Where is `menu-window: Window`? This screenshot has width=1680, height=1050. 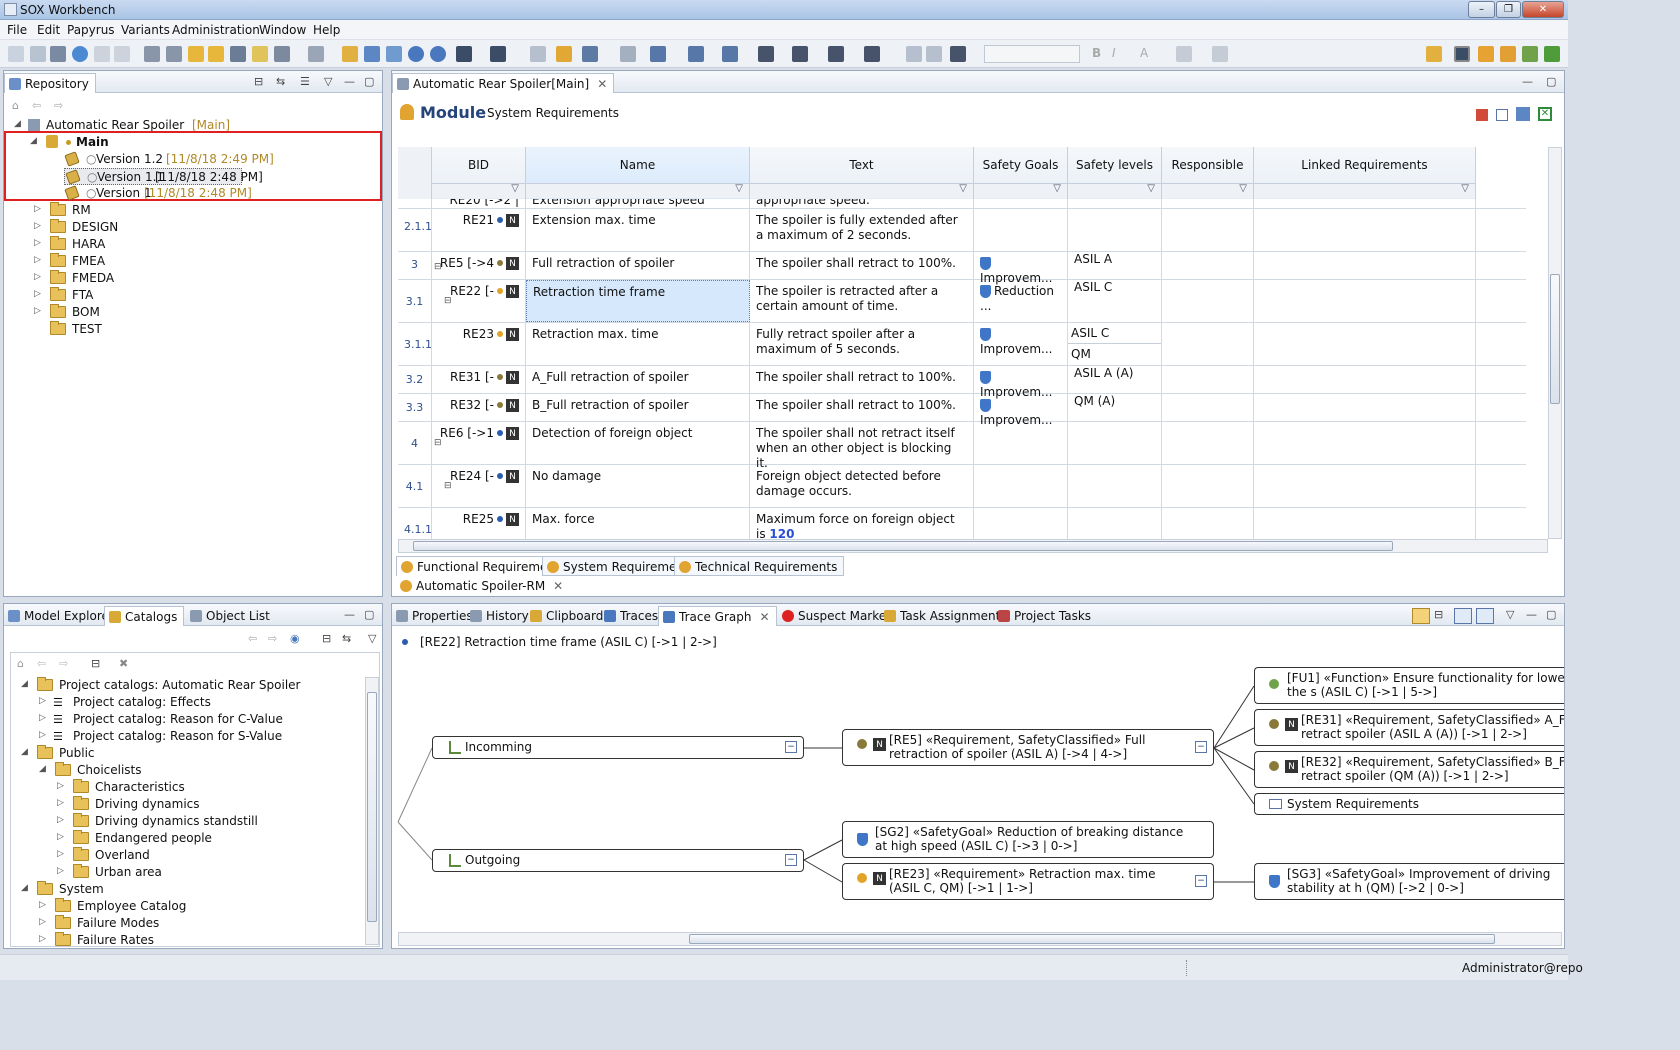
menu-window: Window is located at coordinates (282, 30).